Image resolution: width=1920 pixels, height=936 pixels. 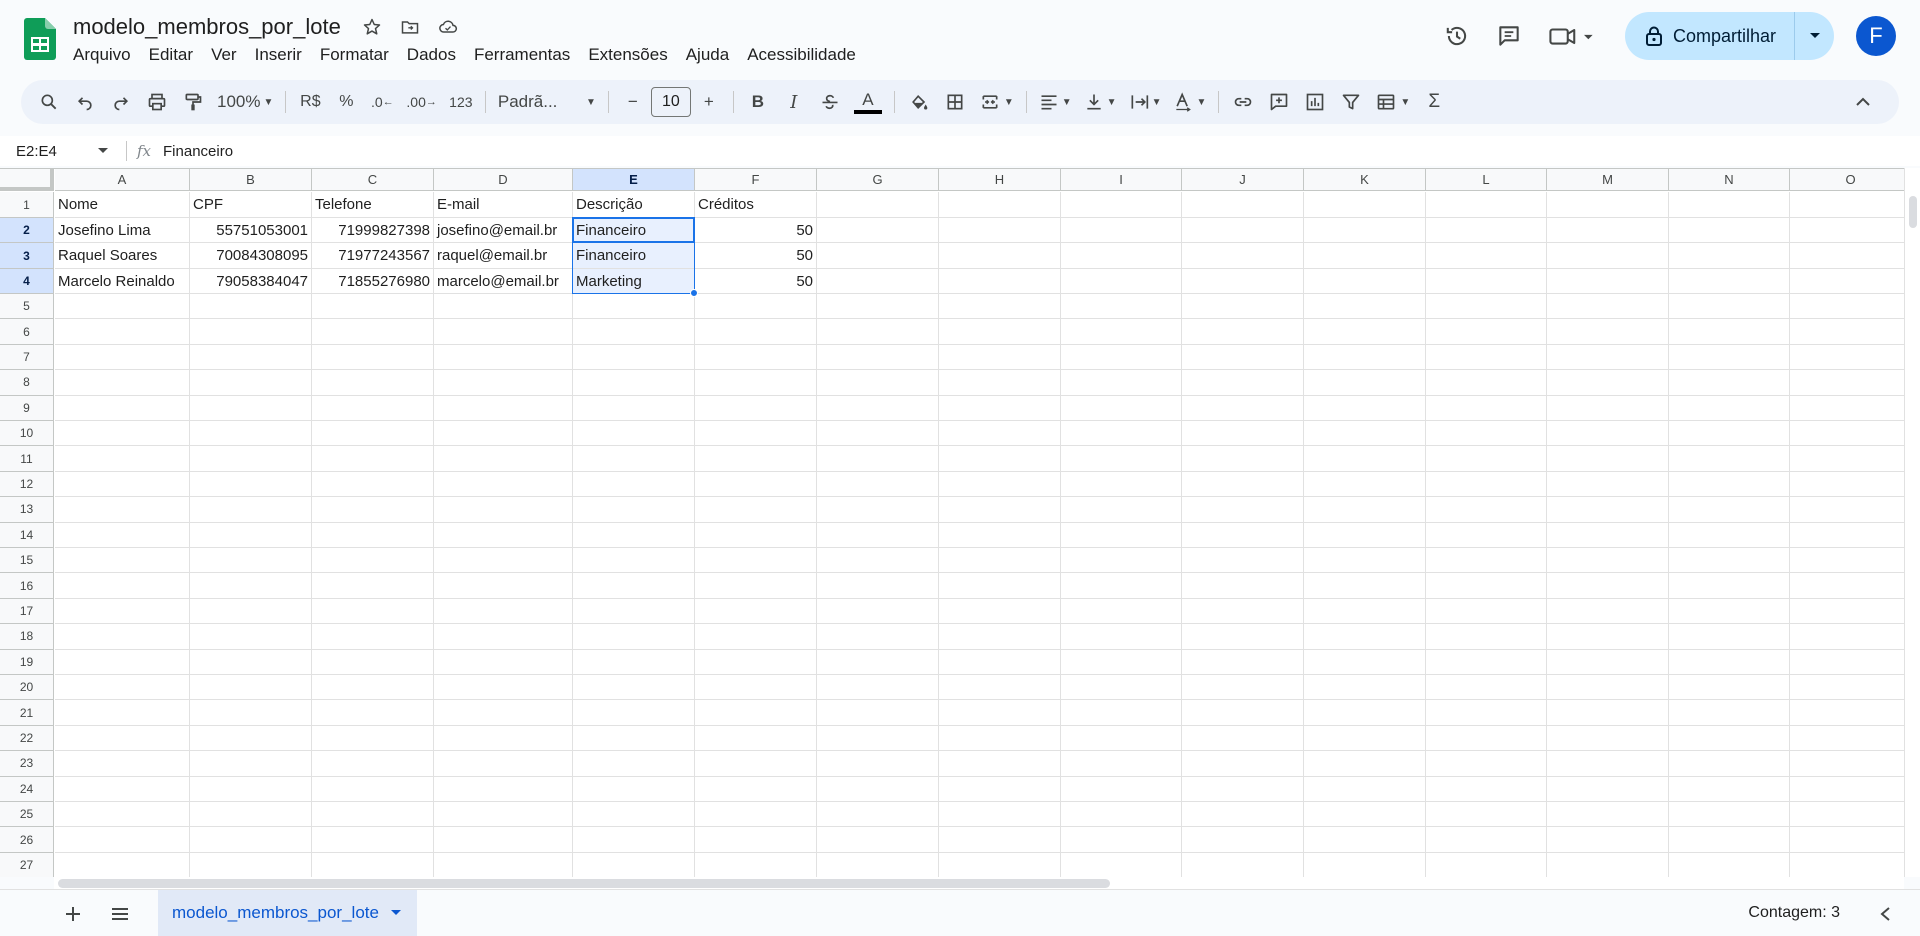 What do you see at coordinates (634, 713) in the screenshot?
I see `cell-e21` at bounding box center [634, 713].